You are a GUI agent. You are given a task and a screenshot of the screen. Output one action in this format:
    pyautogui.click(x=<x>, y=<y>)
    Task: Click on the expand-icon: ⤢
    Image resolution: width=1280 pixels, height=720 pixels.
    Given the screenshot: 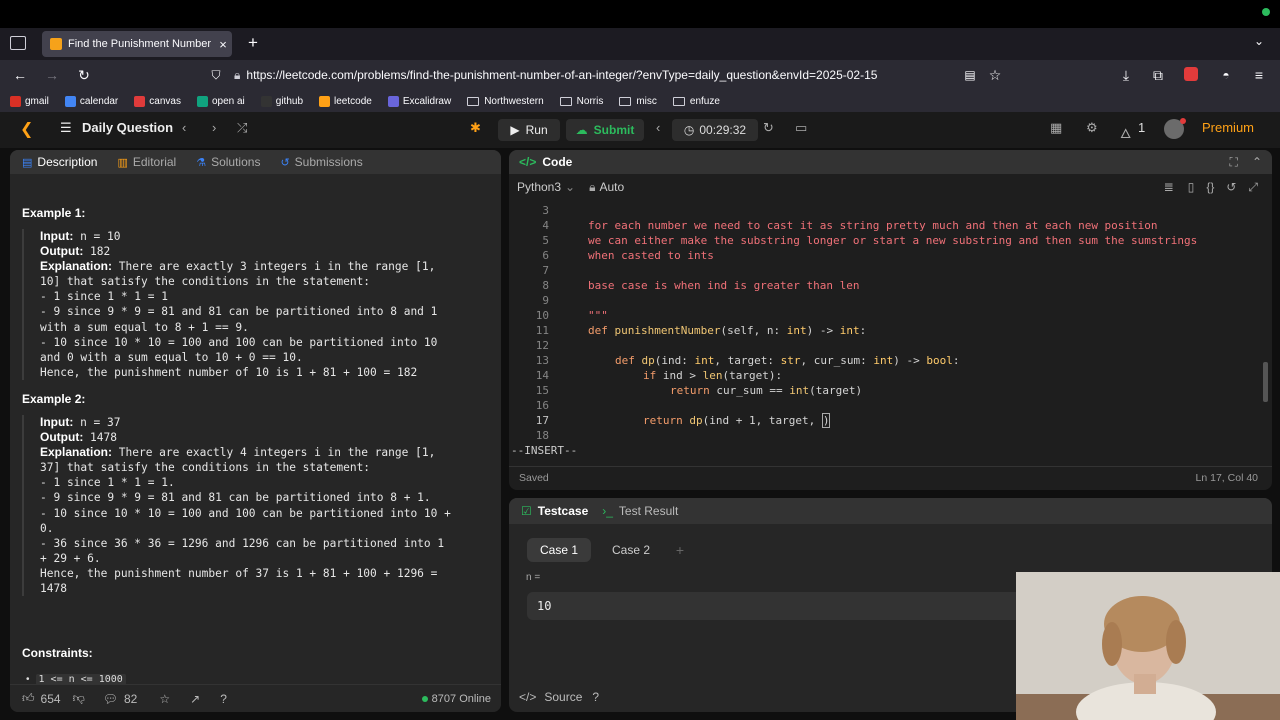 What is the action you would take?
    pyautogui.click(x=1253, y=187)
    